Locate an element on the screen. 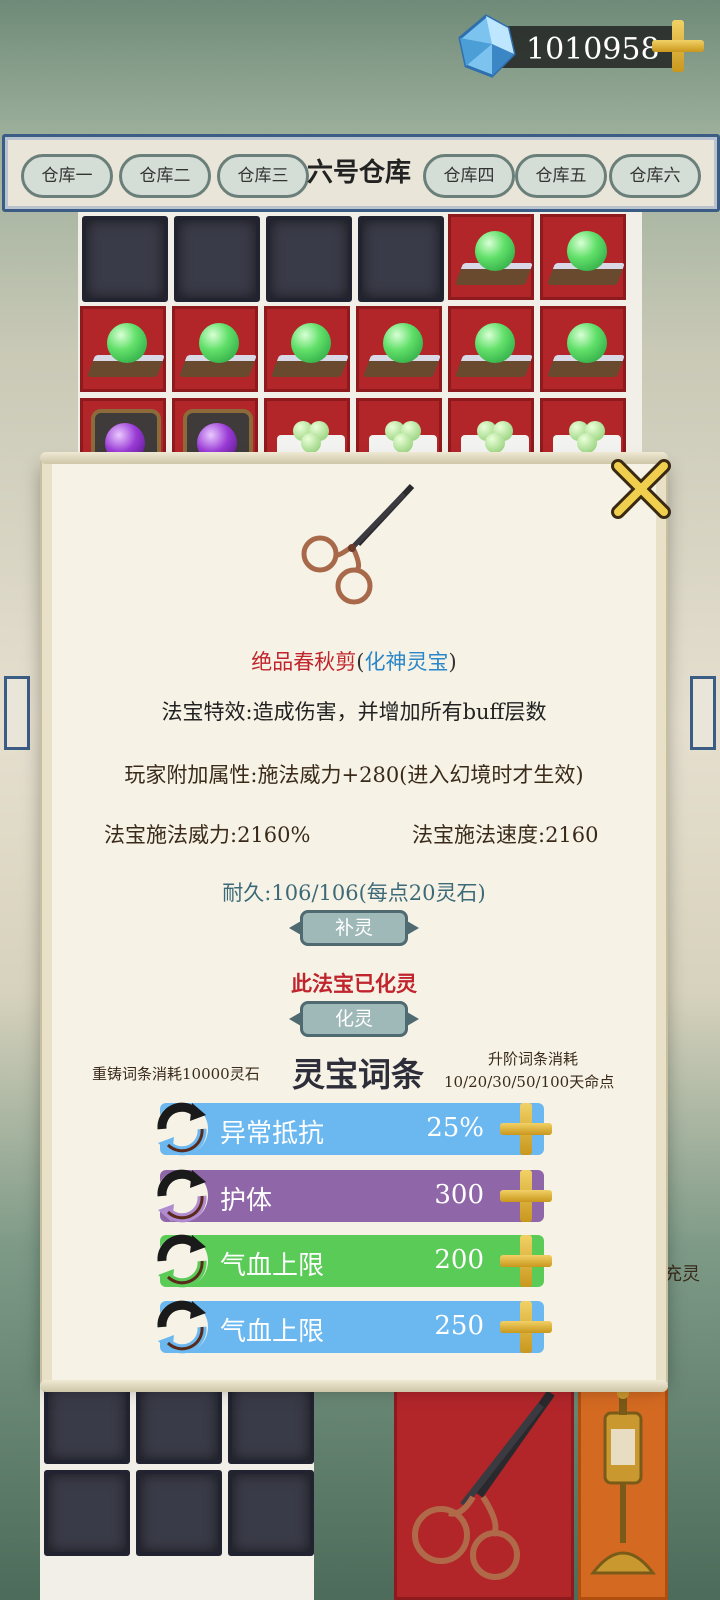 Image resolution: width=720 pixels, height=1600 pixels. cast-speed: 法宝施法速度:2160 is located at coordinates (505, 835).